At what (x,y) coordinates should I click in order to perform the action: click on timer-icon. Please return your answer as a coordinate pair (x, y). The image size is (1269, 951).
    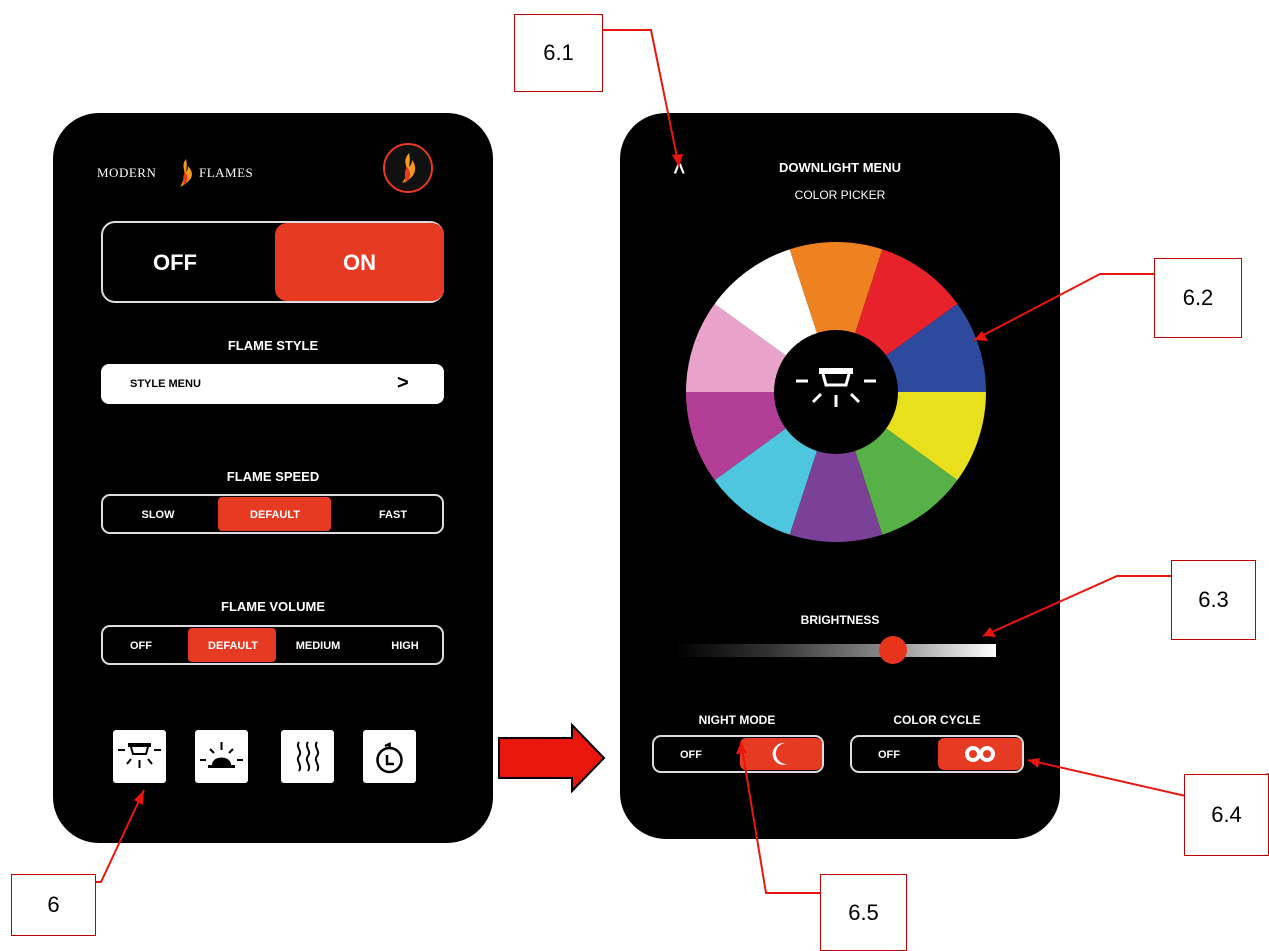
    Looking at the image, I should click on (389, 758).